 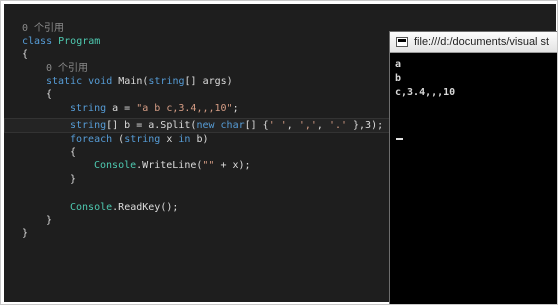 What do you see at coordinates (133, 81) in the screenshot?
I see `method-name: Main(` at bounding box center [133, 81].